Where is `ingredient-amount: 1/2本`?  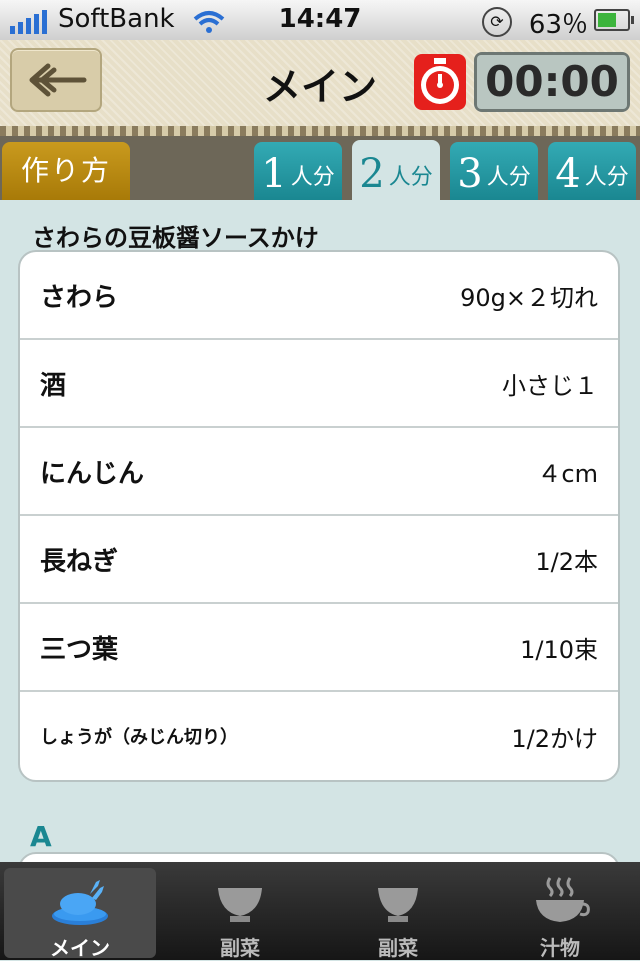 ingredient-amount: 1/2本 is located at coordinates (566, 561).